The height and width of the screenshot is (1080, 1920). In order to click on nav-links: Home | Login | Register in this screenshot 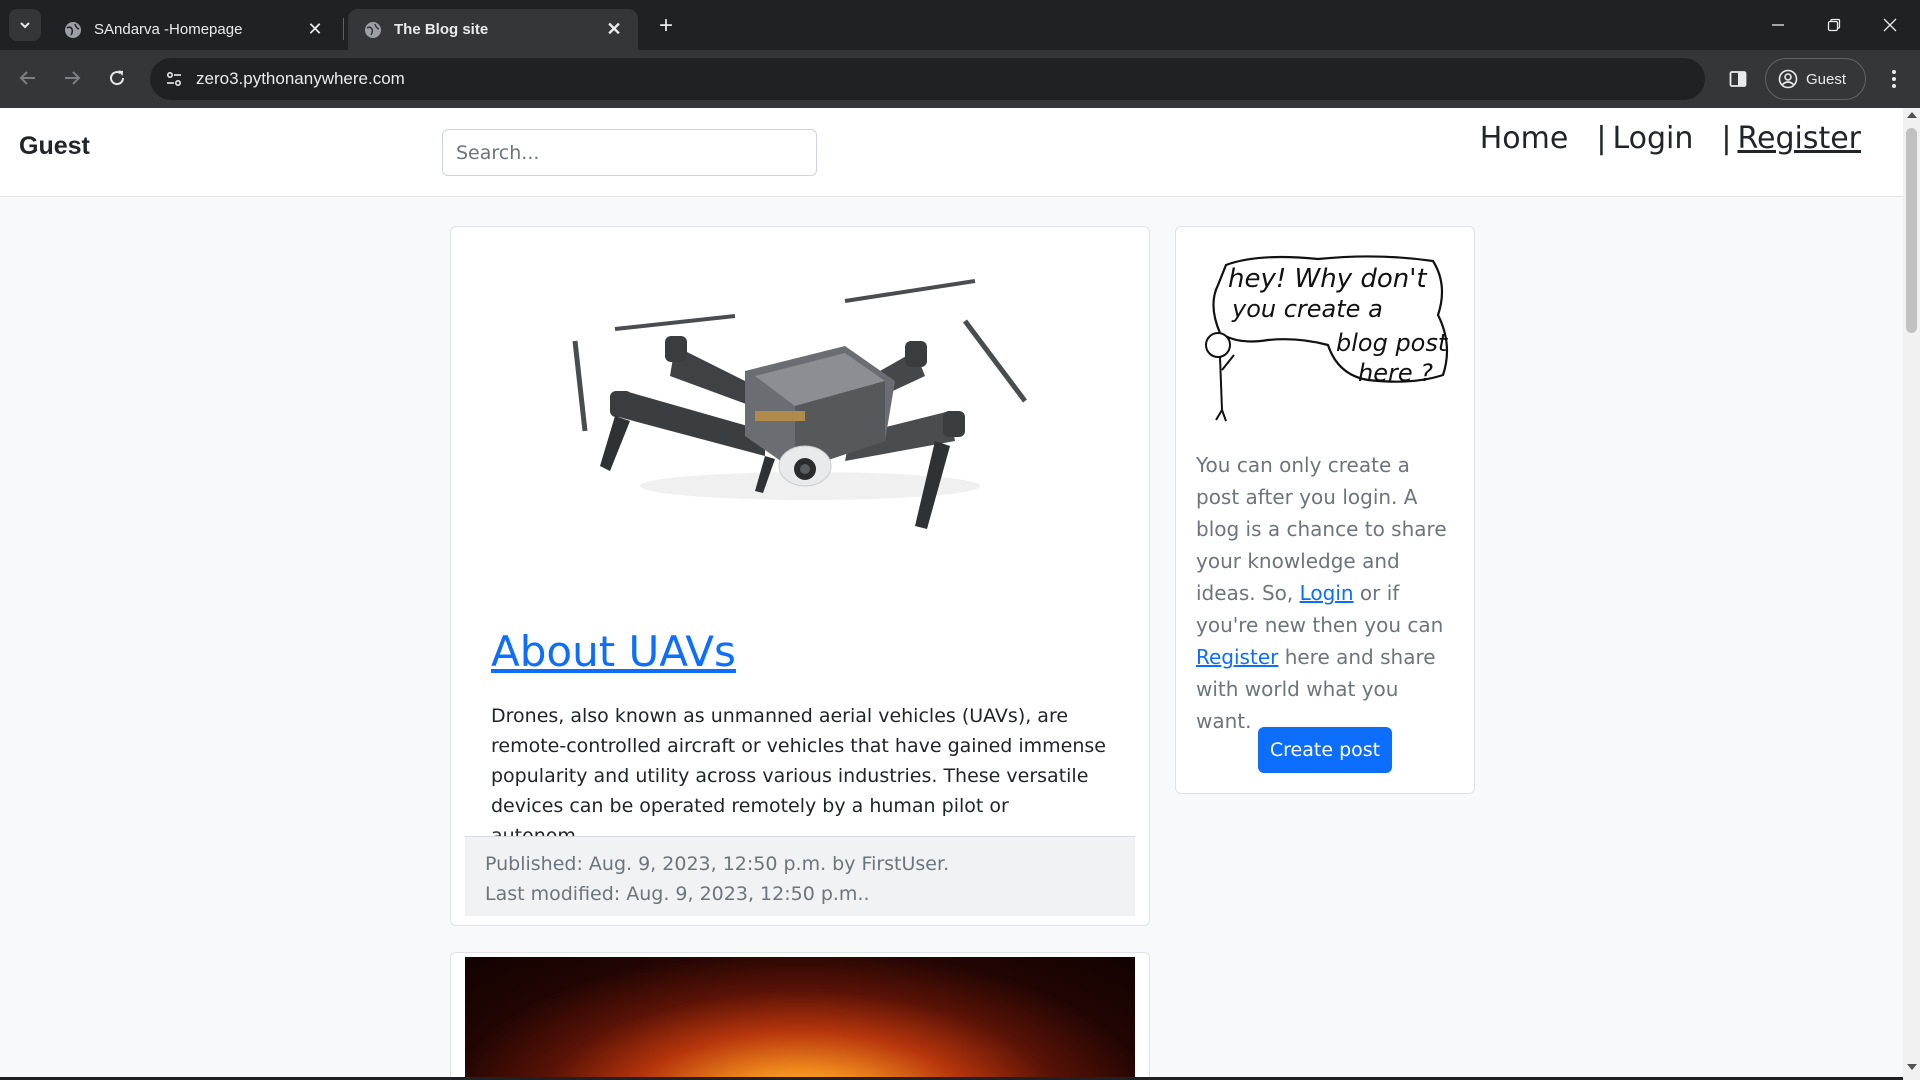, I will do `click(1670, 138)`.